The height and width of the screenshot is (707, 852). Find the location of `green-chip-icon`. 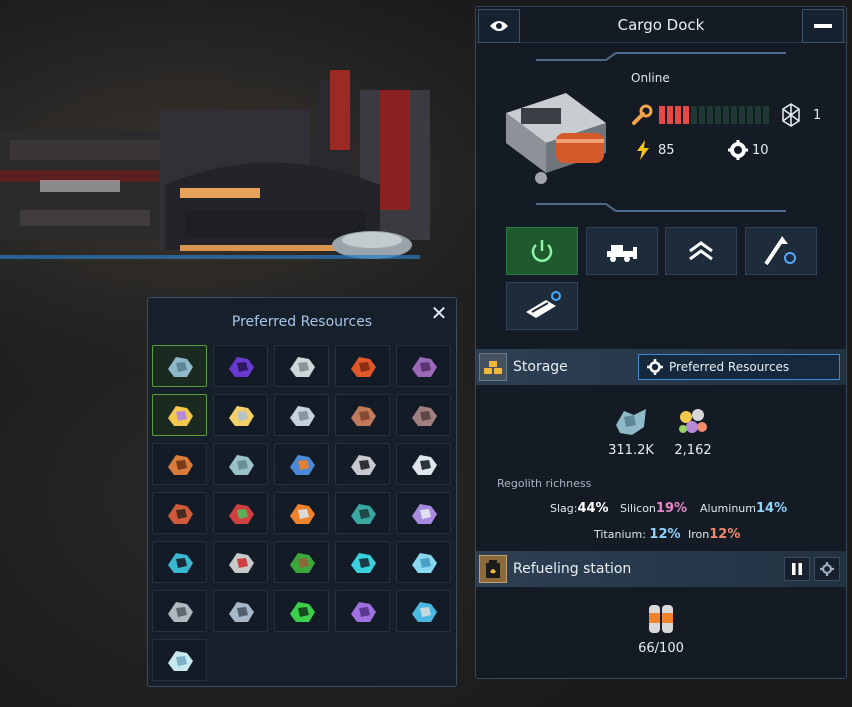

green-chip-icon is located at coordinates (302, 612).